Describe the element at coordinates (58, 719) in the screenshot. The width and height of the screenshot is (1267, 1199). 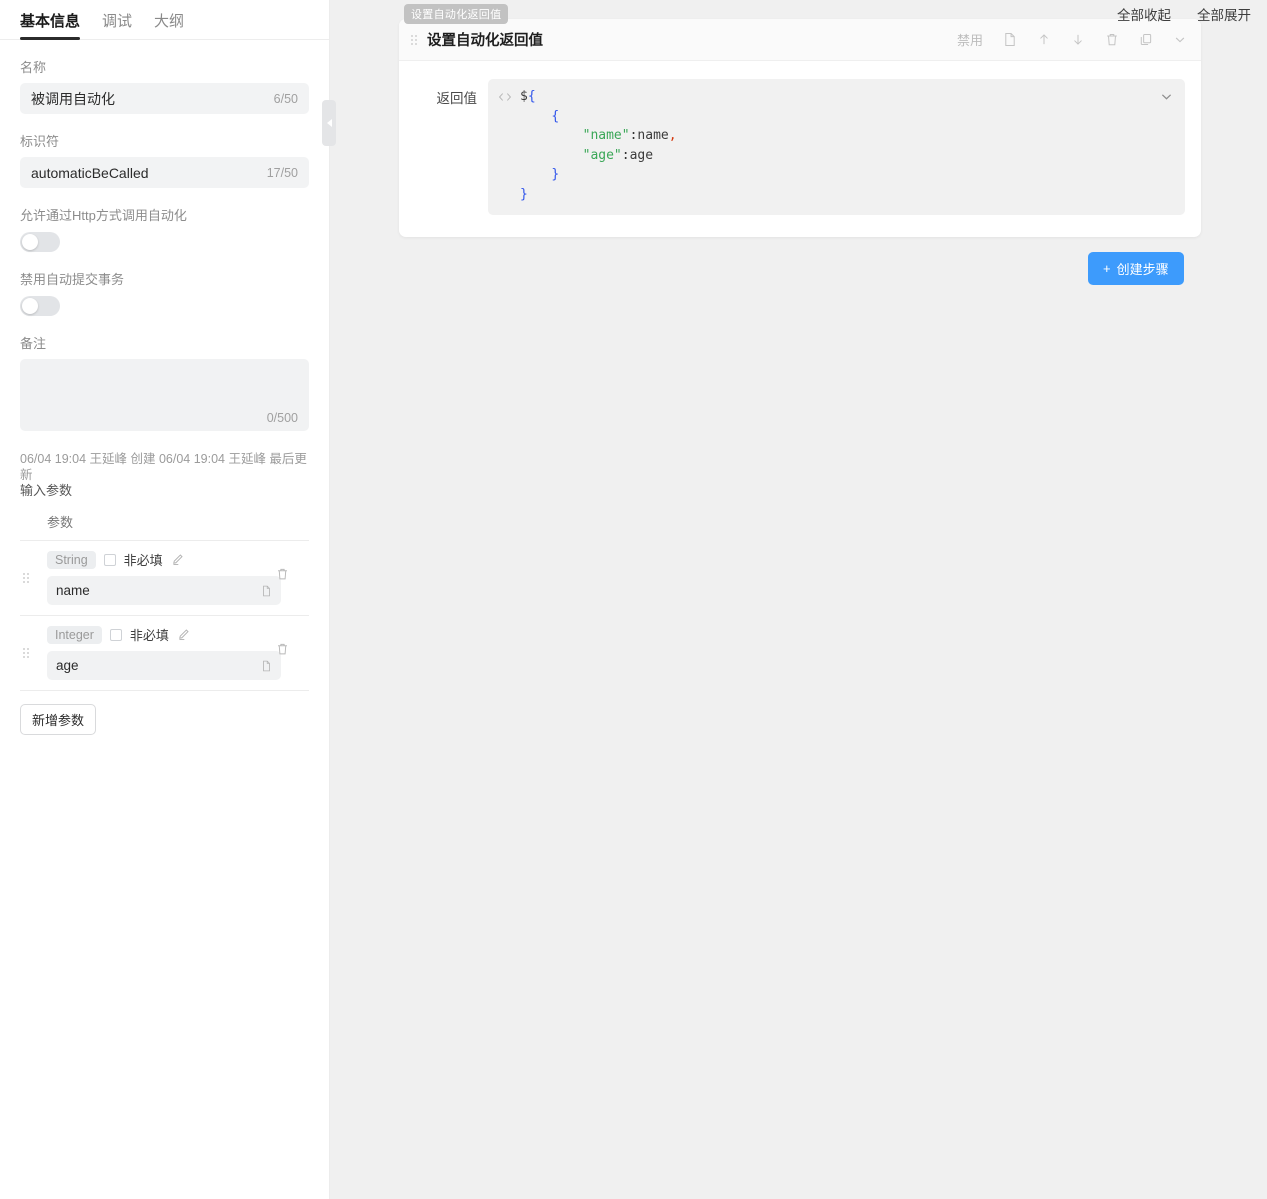
I see `add-param-button: 新增参数` at that location.